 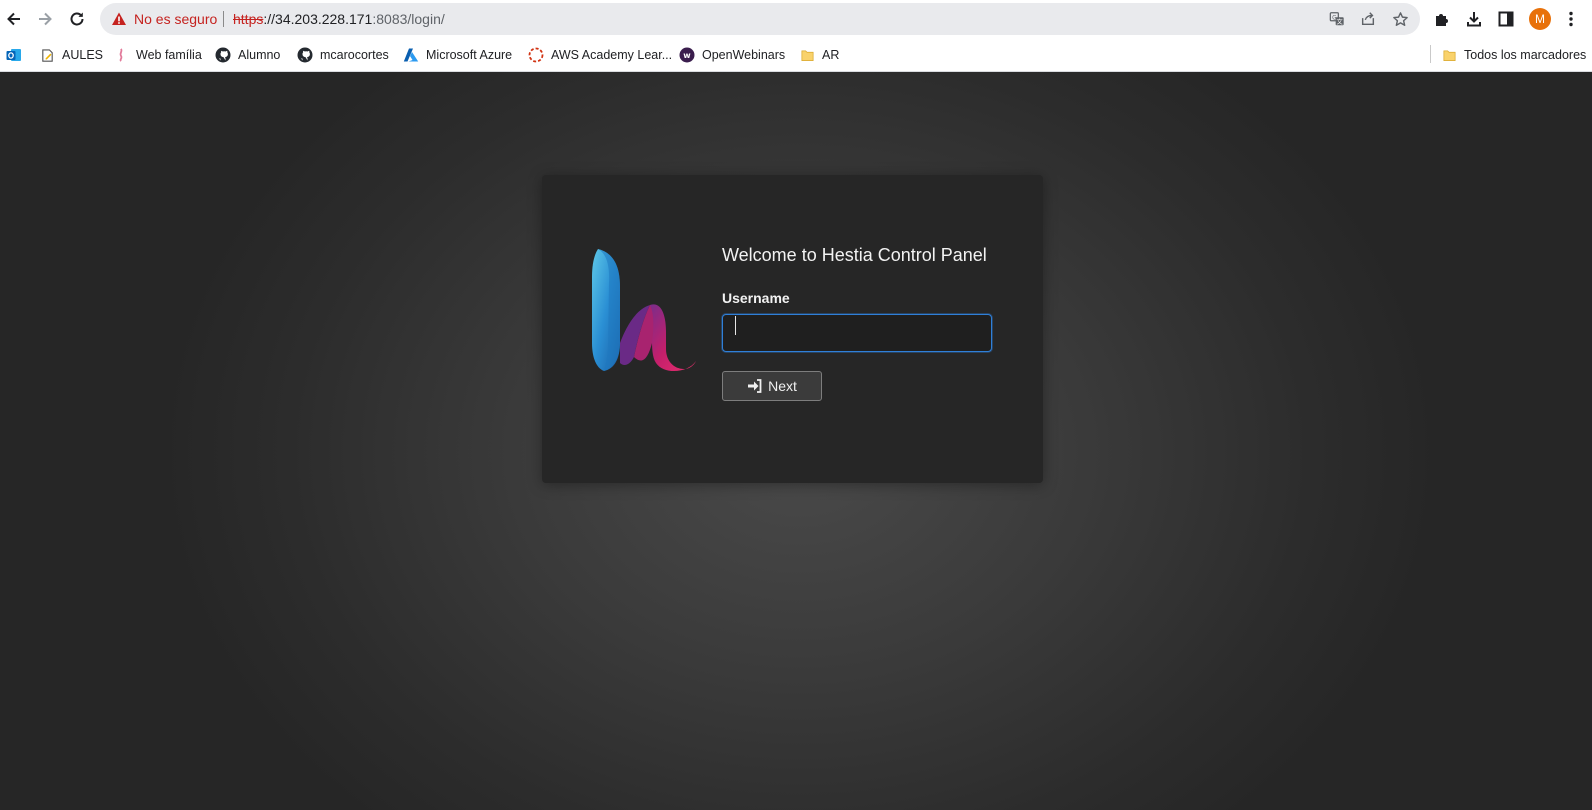 What do you see at coordinates (1525, 55) in the screenshot?
I see `all-bookmarks-label: Todos los marcadores` at bounding box center [1525, 55].